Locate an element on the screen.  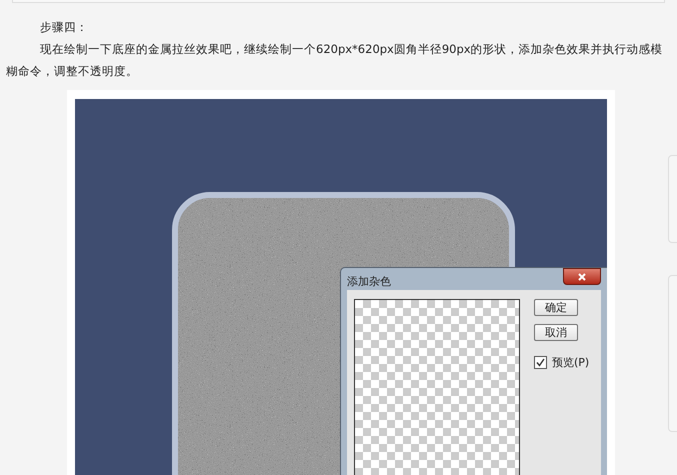
dialog-button: 取消 is located at coordinates (556, 332).